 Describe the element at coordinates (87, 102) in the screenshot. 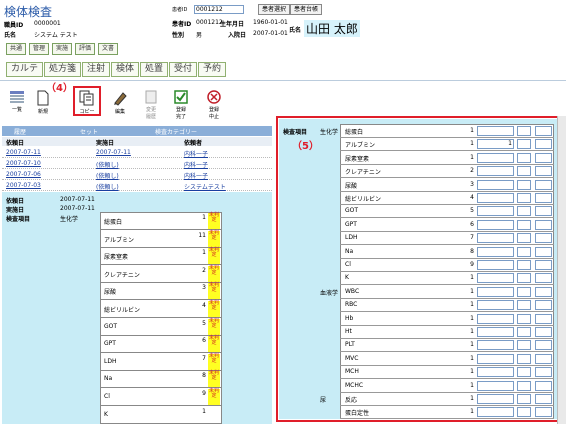

I see `copy-button: コピー` at that location.